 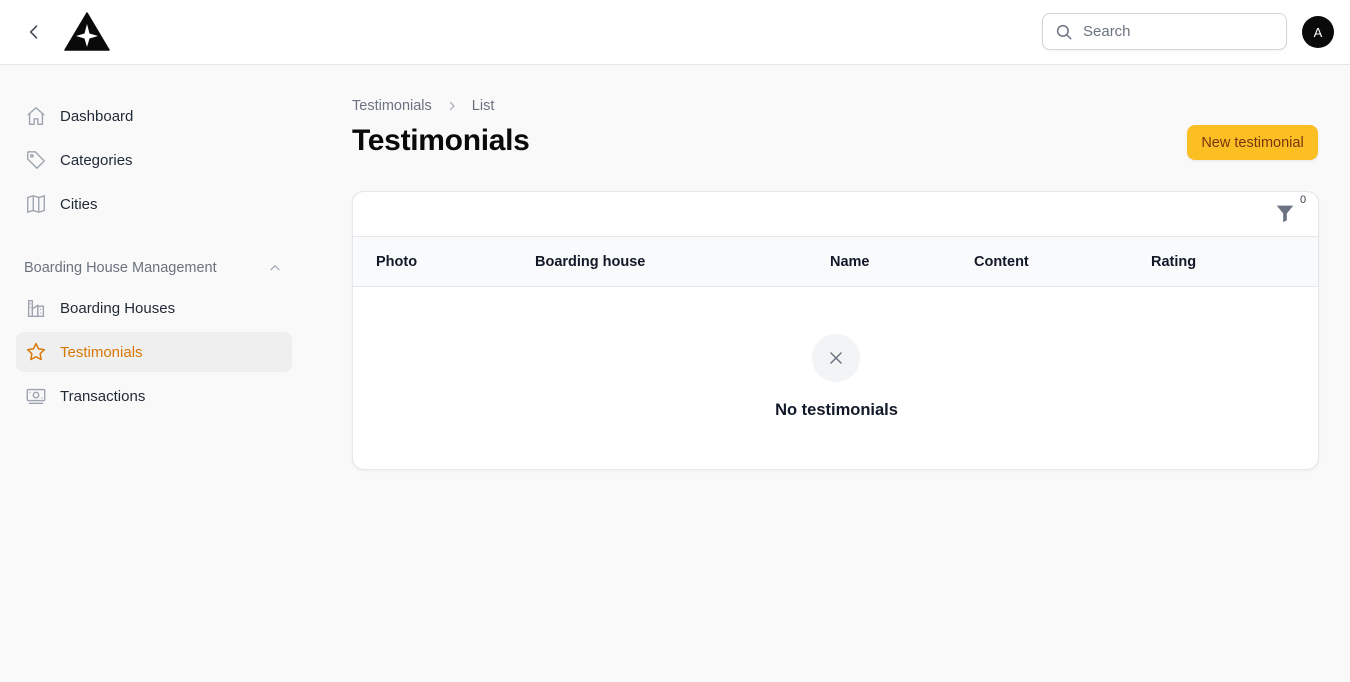 What do you see at coordinates (154, 160) in the screenshot?
I see `sidebar-item-categories: Categories` at bounding box center [154, 160].